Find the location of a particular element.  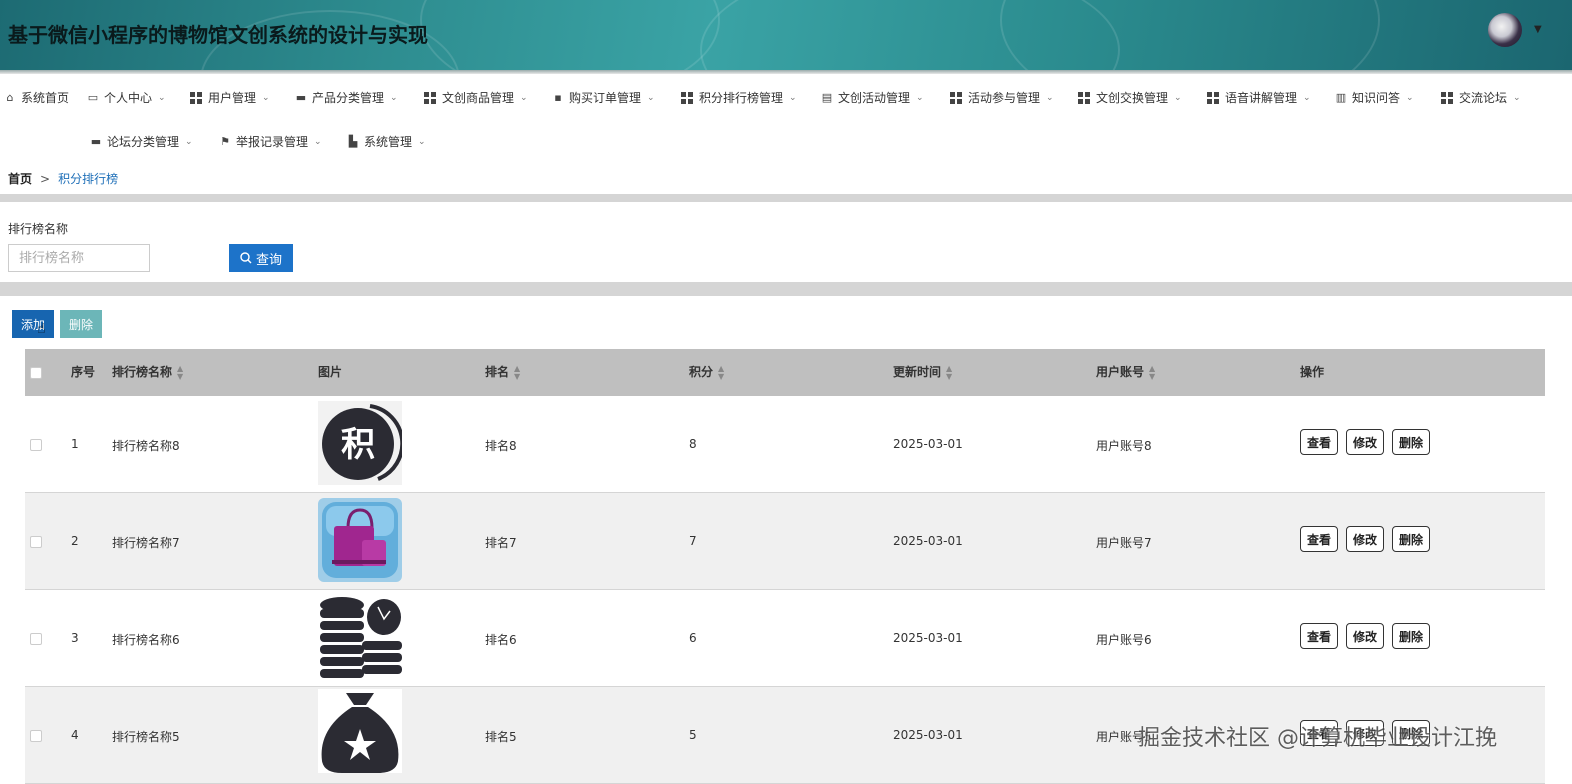

column-header-rank: 排名 ▲ ▼ is located at coordinates (502, 372).